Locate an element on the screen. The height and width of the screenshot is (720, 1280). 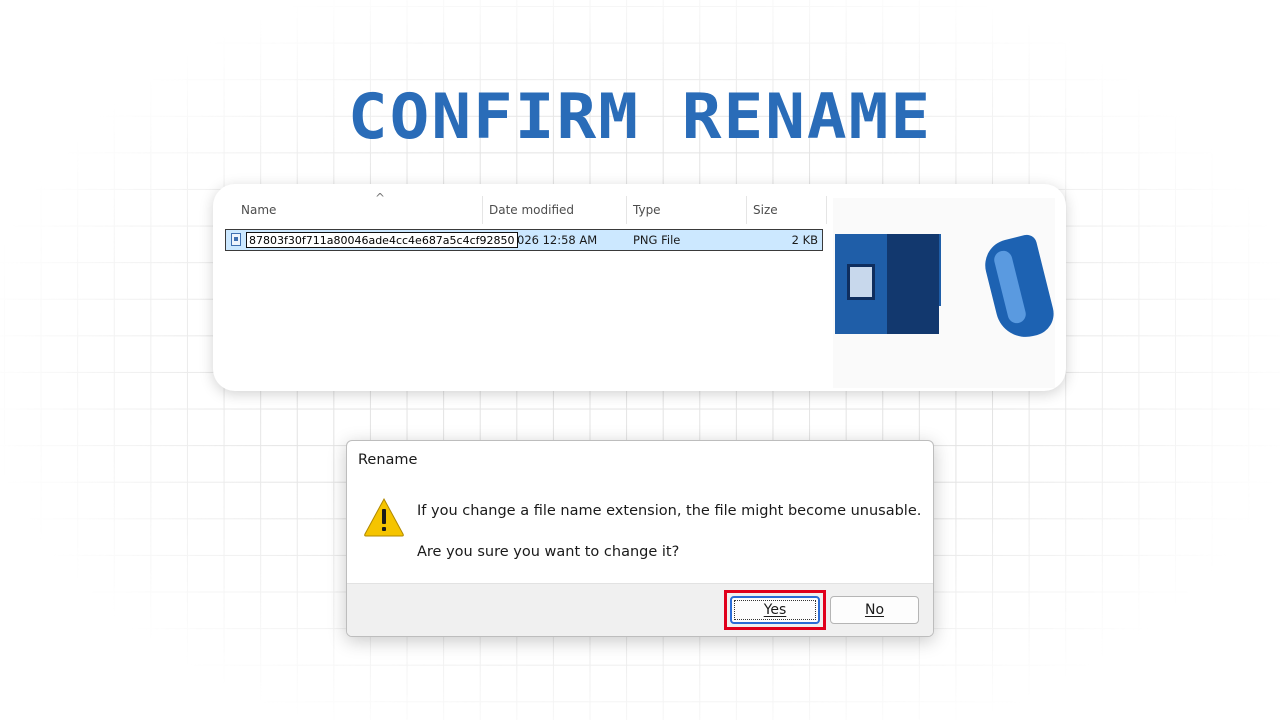
dialog-title: Rename is located at coordinates (388, 460).